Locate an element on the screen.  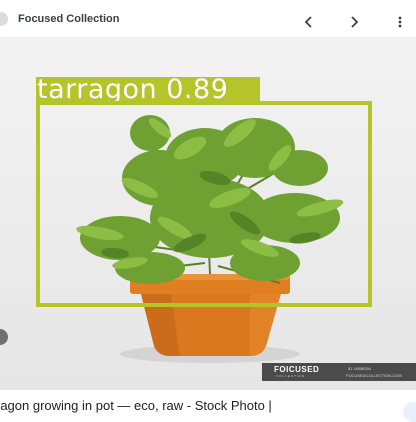
caption-action-chip is located at coordinates (409, 412).